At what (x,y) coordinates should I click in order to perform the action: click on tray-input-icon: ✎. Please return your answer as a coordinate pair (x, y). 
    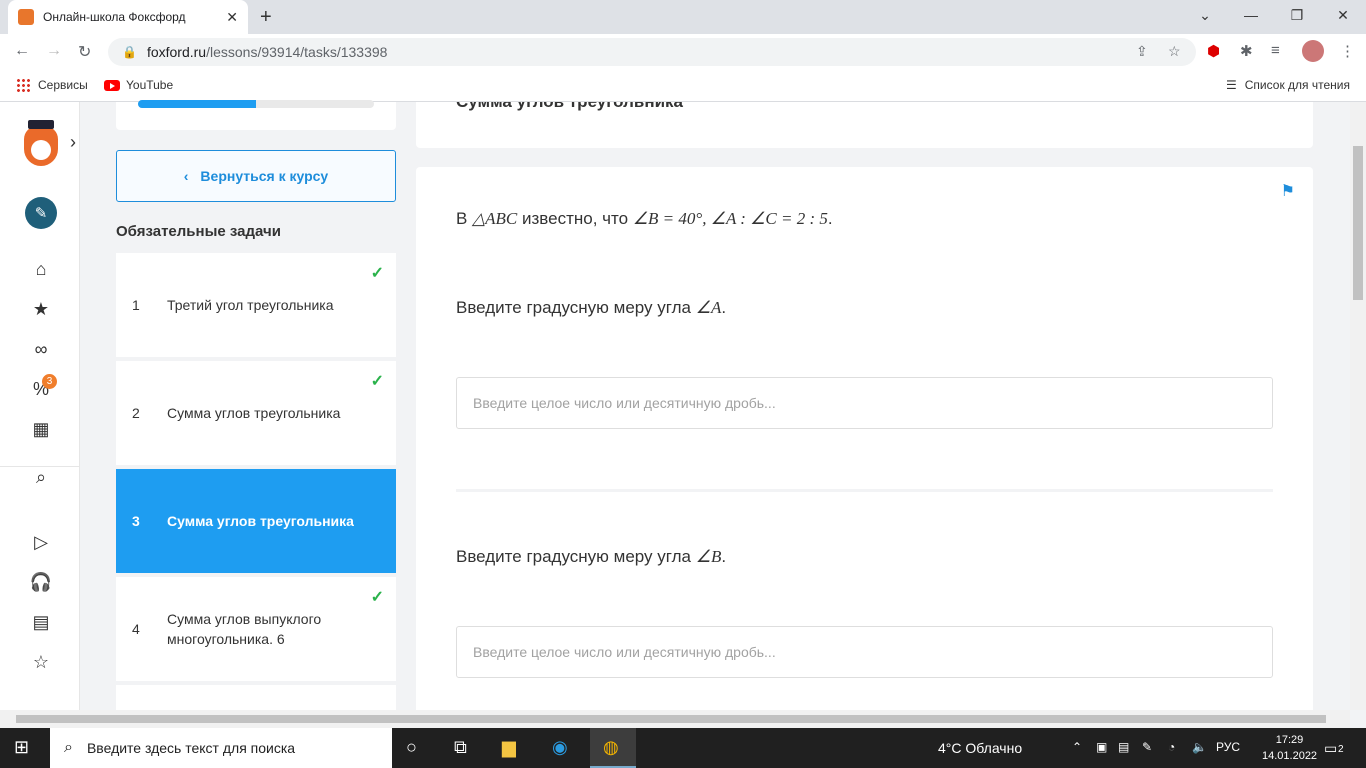
    Looking at the image, I should click on (1147, 747).